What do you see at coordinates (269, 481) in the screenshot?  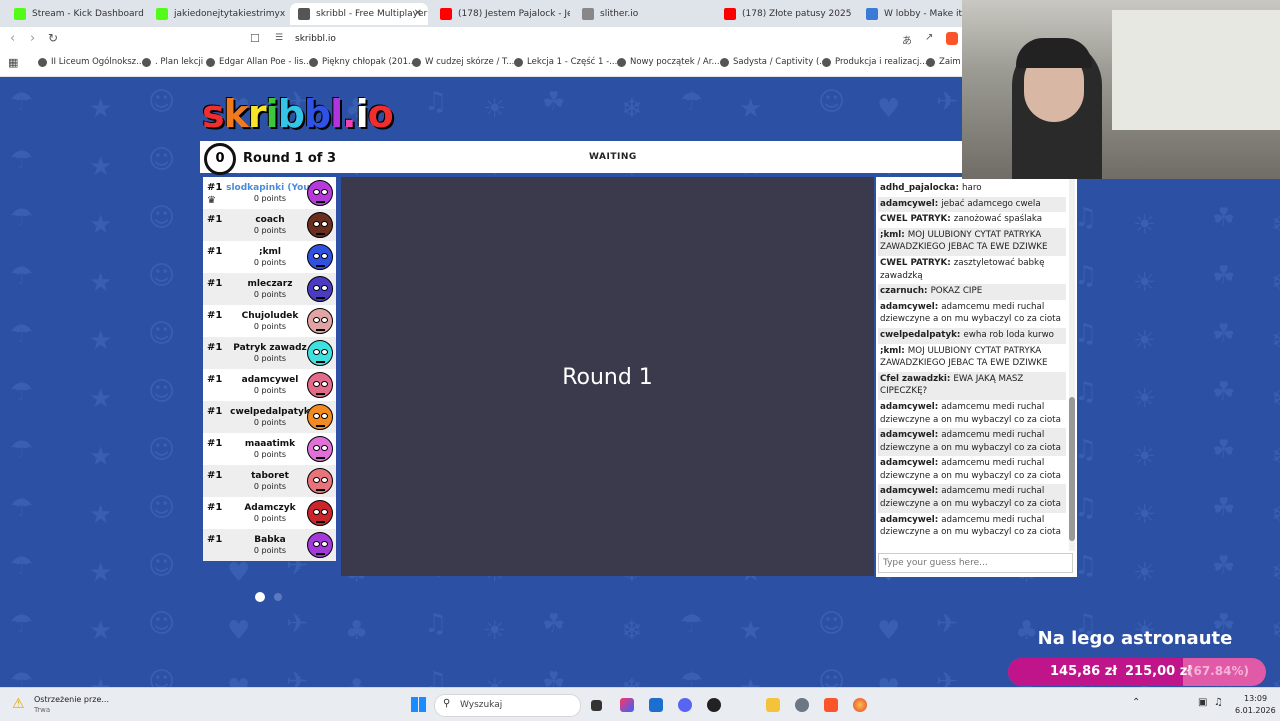 I see `player-row: #1 taboret 0 points` at bounding box center [269, 481].